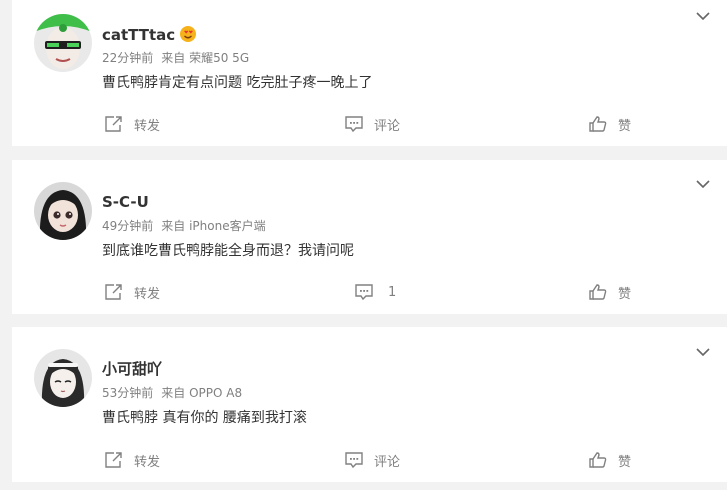 Image resolution: width=727 pixels, height=490 pixels. I want to click on comment-time: 49分钟前, so click(128, 226).